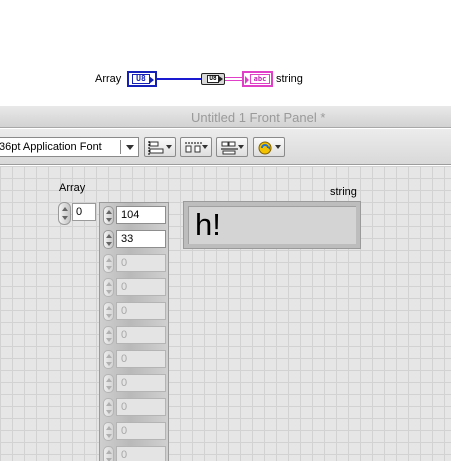 This screenshot has width=451, height=461. Describe the element at coordinates (141, 239) in the screenshot. I see `array-element-value: 33` at that location.